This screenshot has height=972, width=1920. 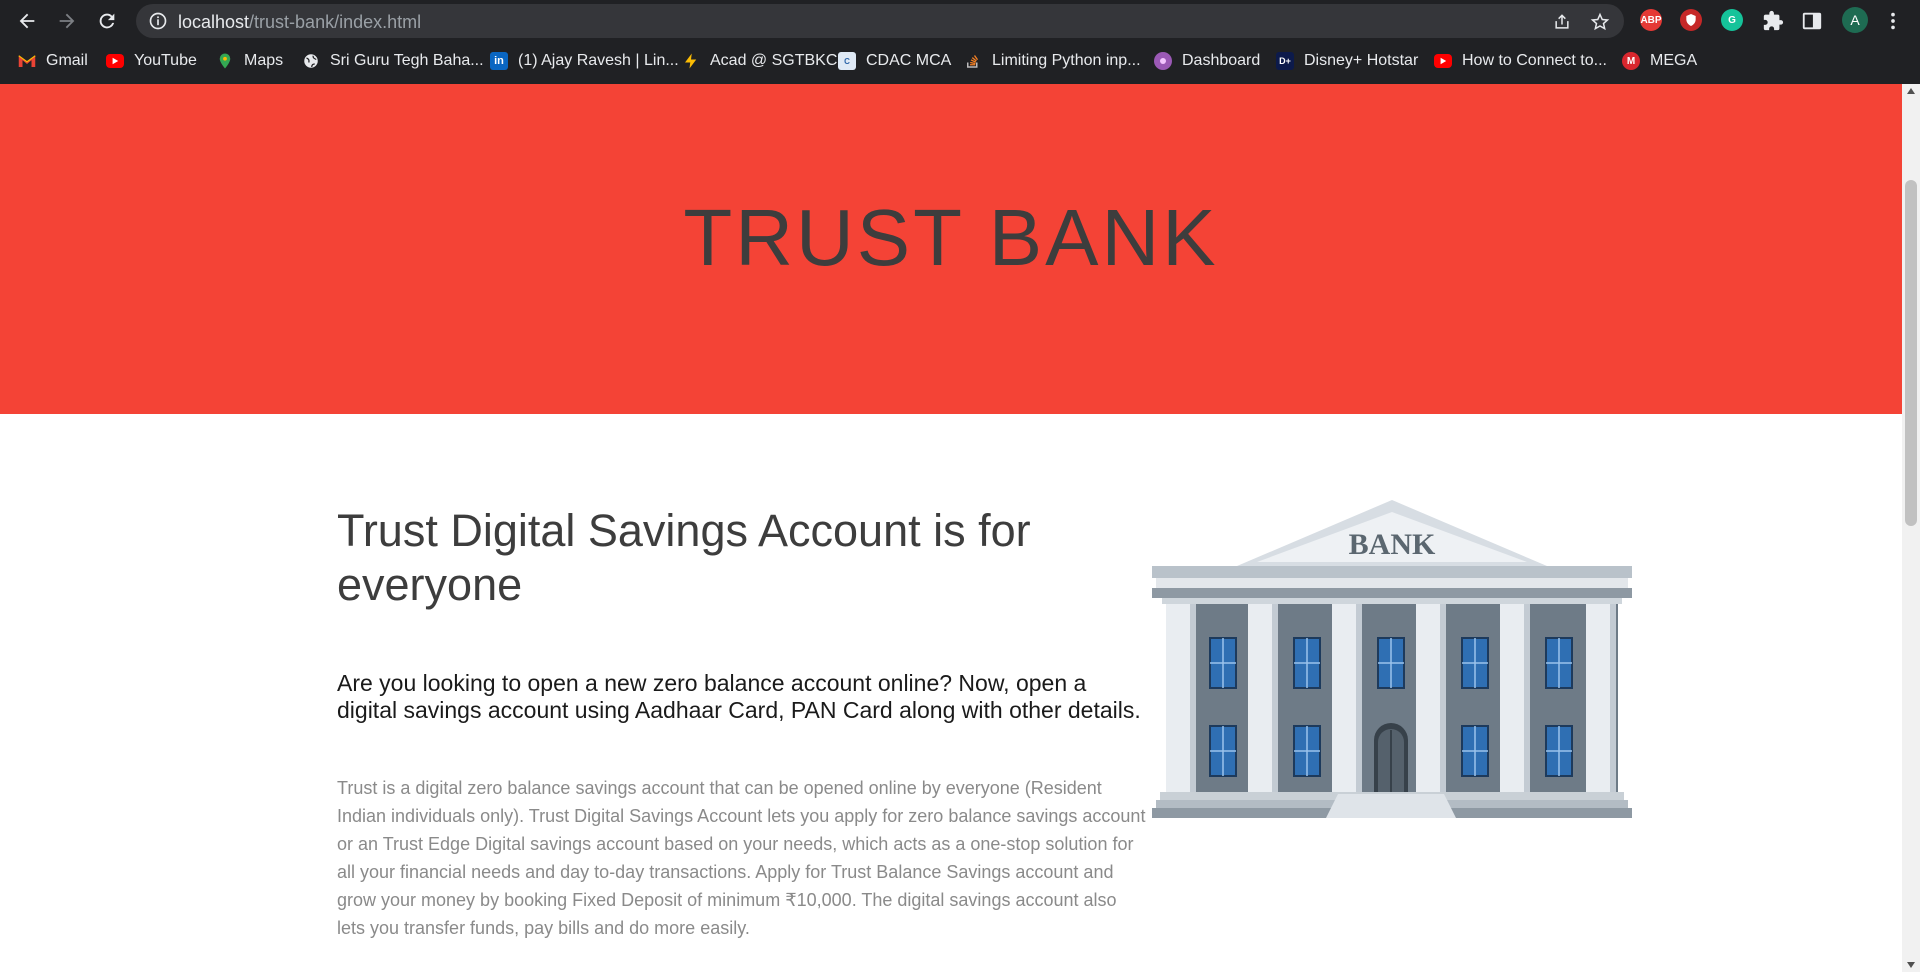 What do you see at coordinates (1207, 61) in the screenshot?
I see `bookmark-dashboard: Dashboard` at bounding box center [1207, 61].